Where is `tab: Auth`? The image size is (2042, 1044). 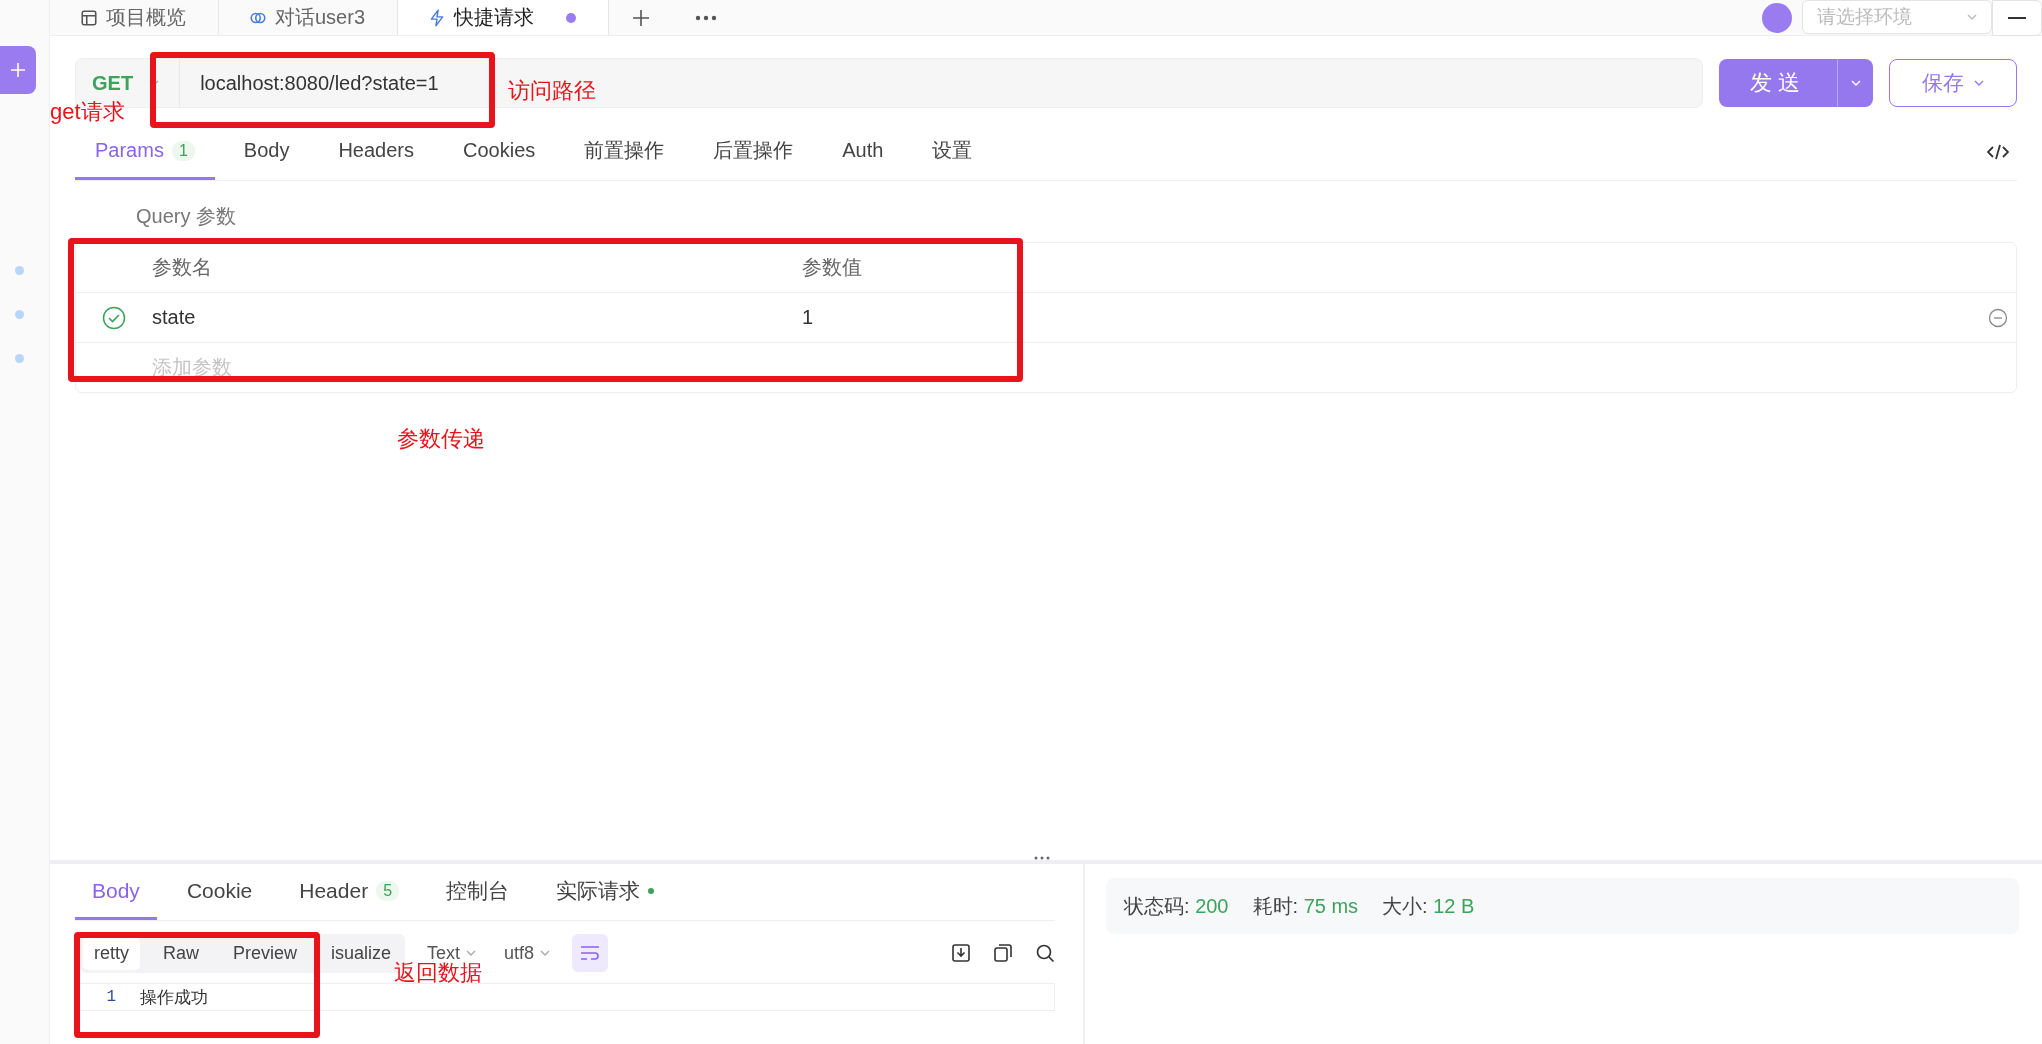 tab: Auth is located at coordinates (863, 152).